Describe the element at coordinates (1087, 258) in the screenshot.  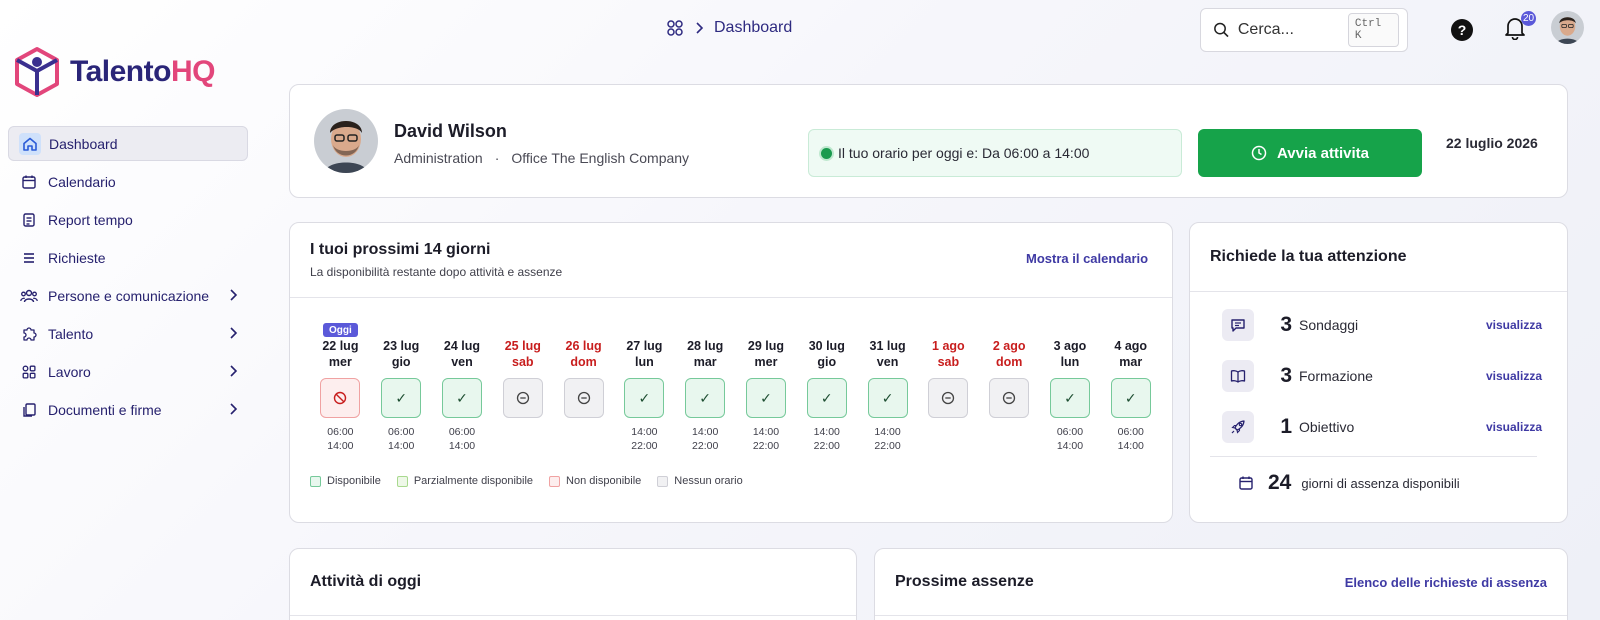
I see `show-calendar-link: Mostra il calendario` at that location.